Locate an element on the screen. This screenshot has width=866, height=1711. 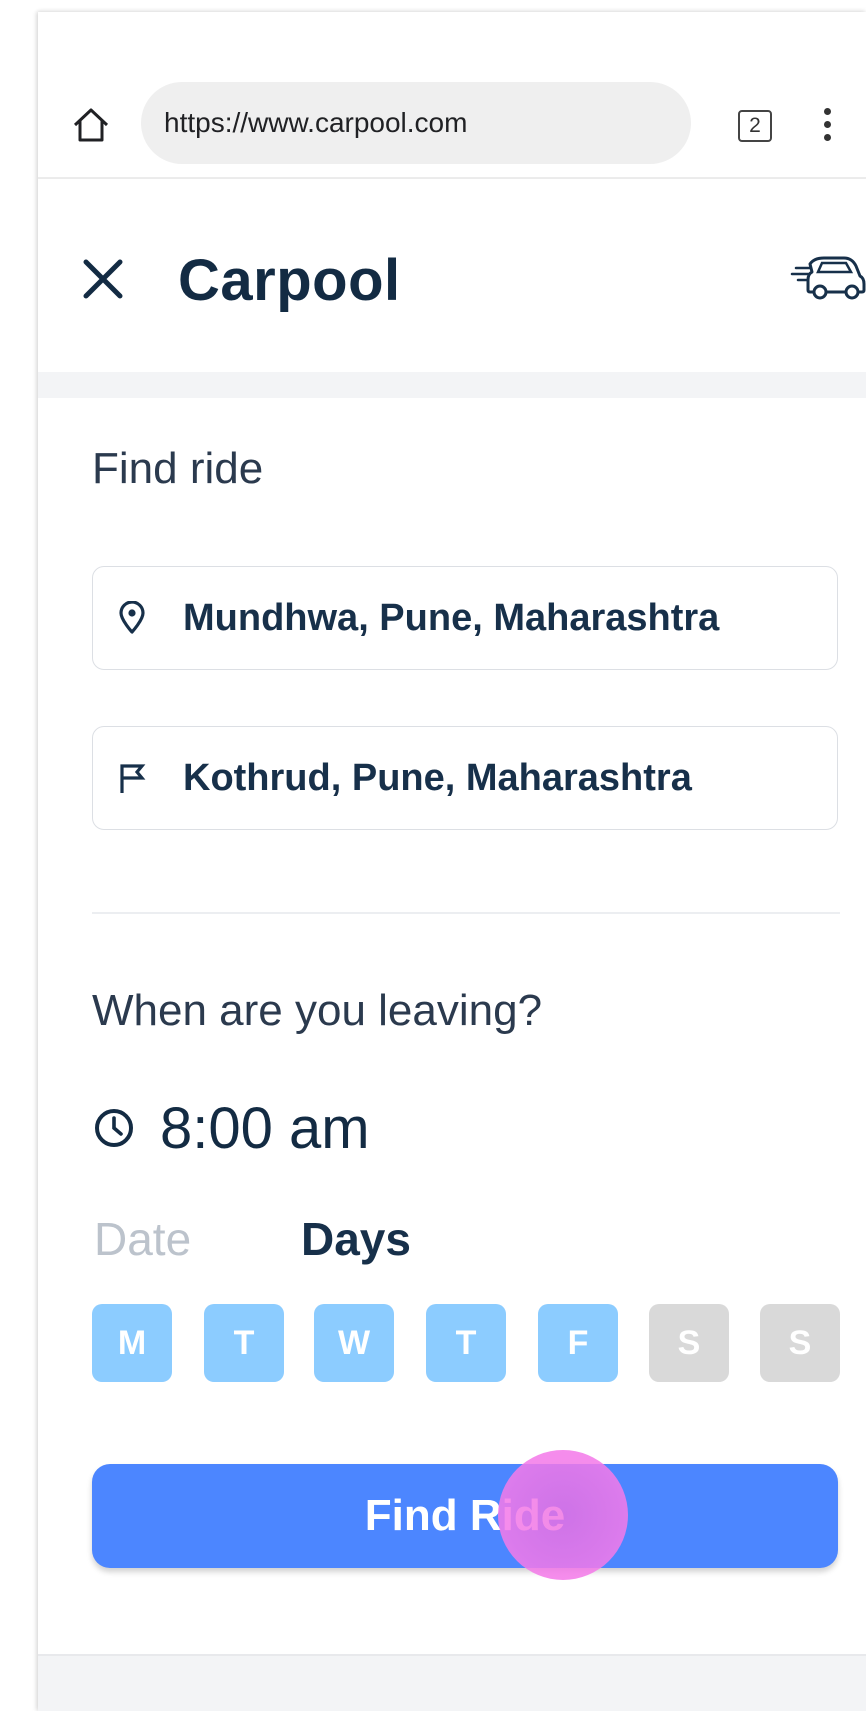
to-location-value: Kothrud, Pune, Maharashtra is located at coordinates (437, 777).